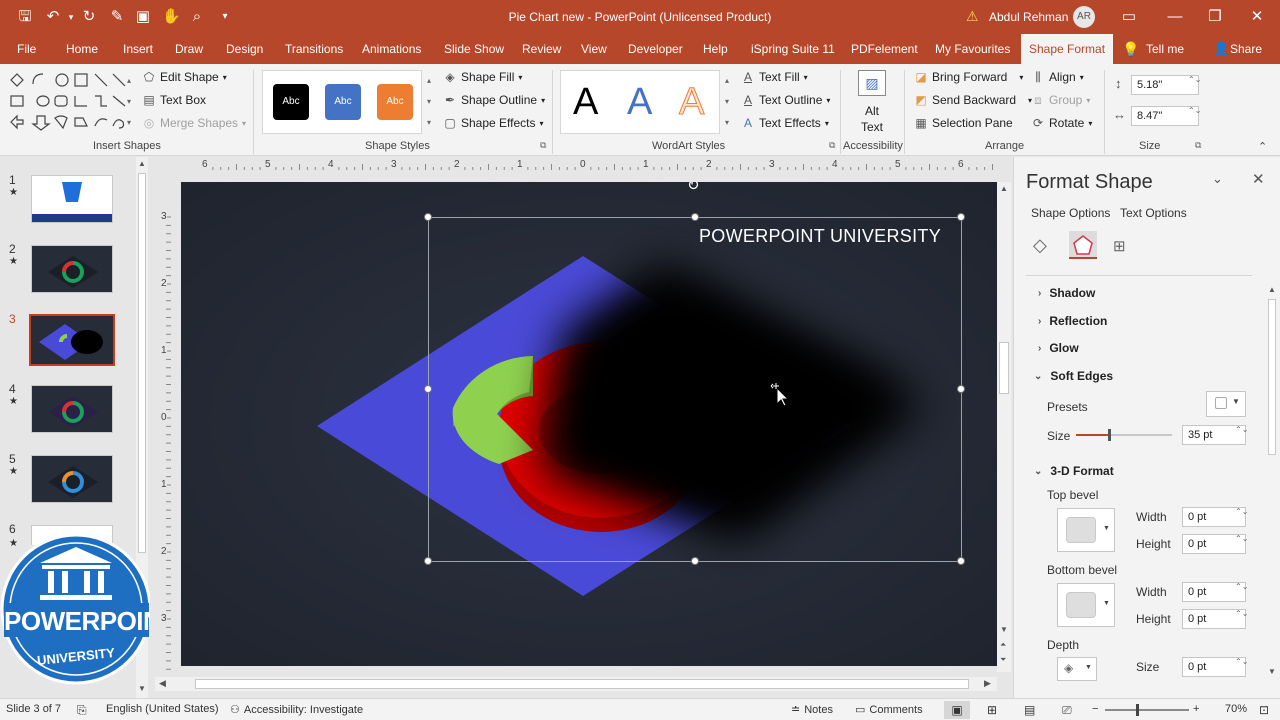 The image size is (1280, 720). I want to click on slideshow-view-icon: ⎚, so click(1067, 710).